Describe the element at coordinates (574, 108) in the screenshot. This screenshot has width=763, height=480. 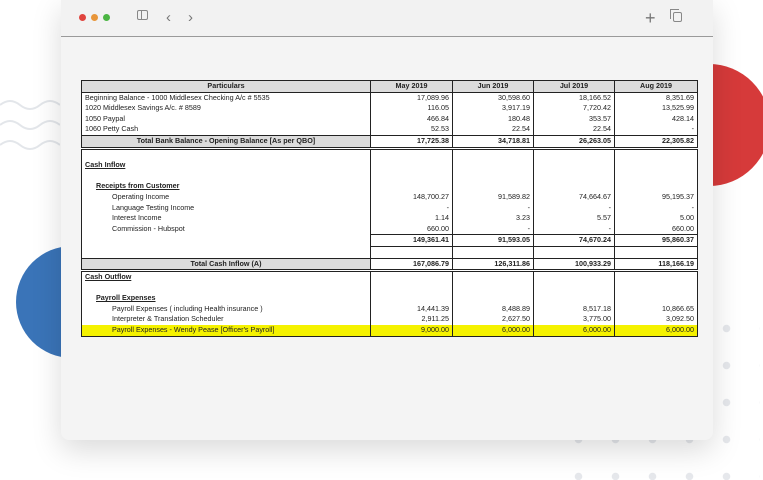
I see `value-cell: 7,720.42` at that location.